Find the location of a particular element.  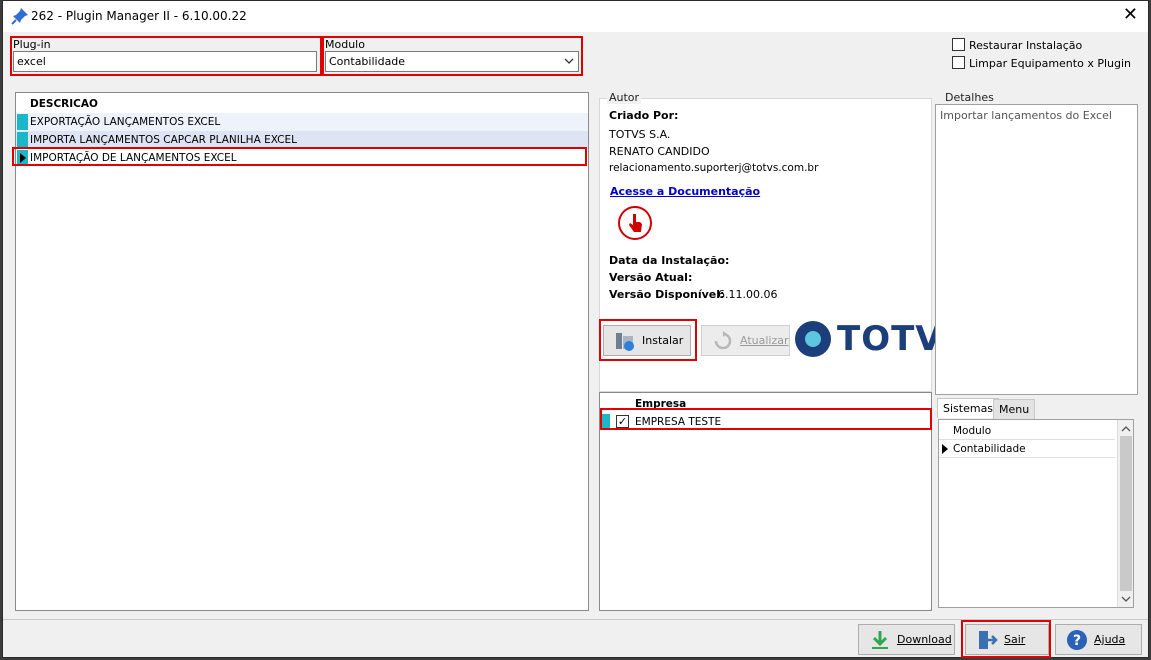

empresa-grid: Empresa ✓ EMPRESA TESTE is located at coordinates (765, 501).